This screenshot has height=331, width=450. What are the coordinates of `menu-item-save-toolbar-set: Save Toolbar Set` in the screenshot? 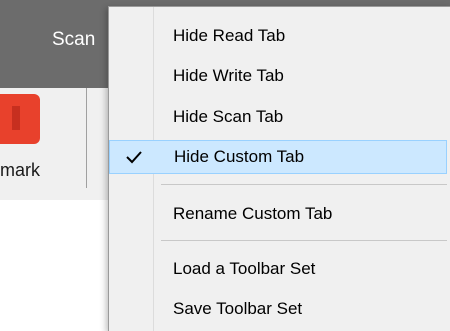 It's located at (278, 309).